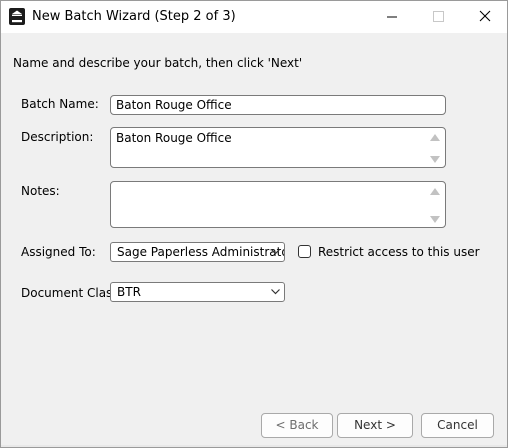  What do you see at coordinates (435, 148) in the screenshot?
I see `description-scrollbar` at bounding box center [435, 148].